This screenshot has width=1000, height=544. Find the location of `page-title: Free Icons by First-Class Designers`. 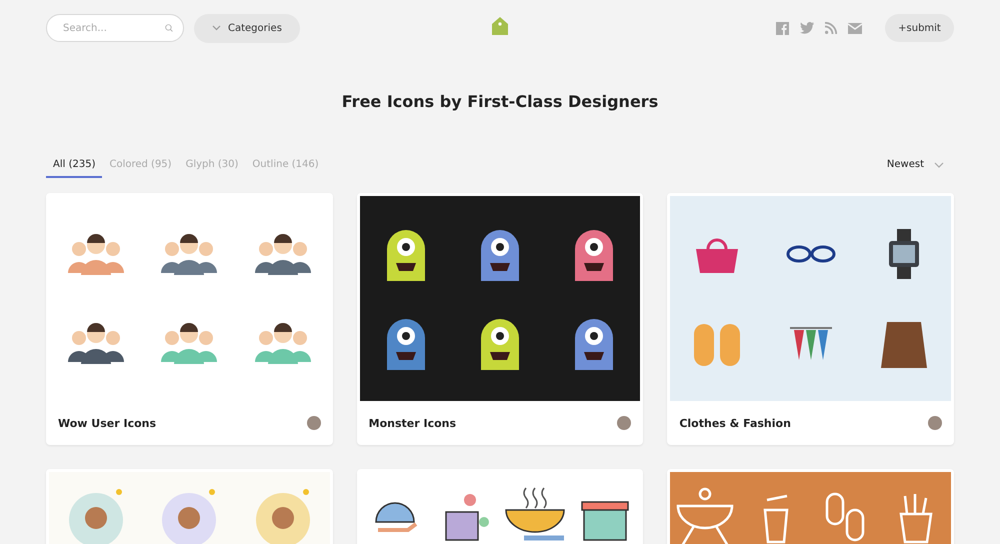

page-title: Free Icons by First-Class Designers is located at coordinates (500, 101).